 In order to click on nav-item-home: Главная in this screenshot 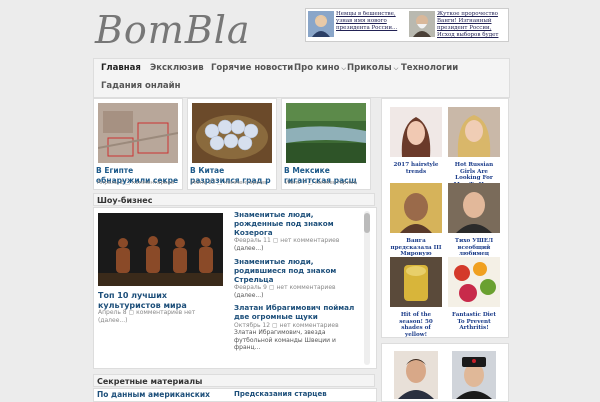, I will do `click(121, 68)`.